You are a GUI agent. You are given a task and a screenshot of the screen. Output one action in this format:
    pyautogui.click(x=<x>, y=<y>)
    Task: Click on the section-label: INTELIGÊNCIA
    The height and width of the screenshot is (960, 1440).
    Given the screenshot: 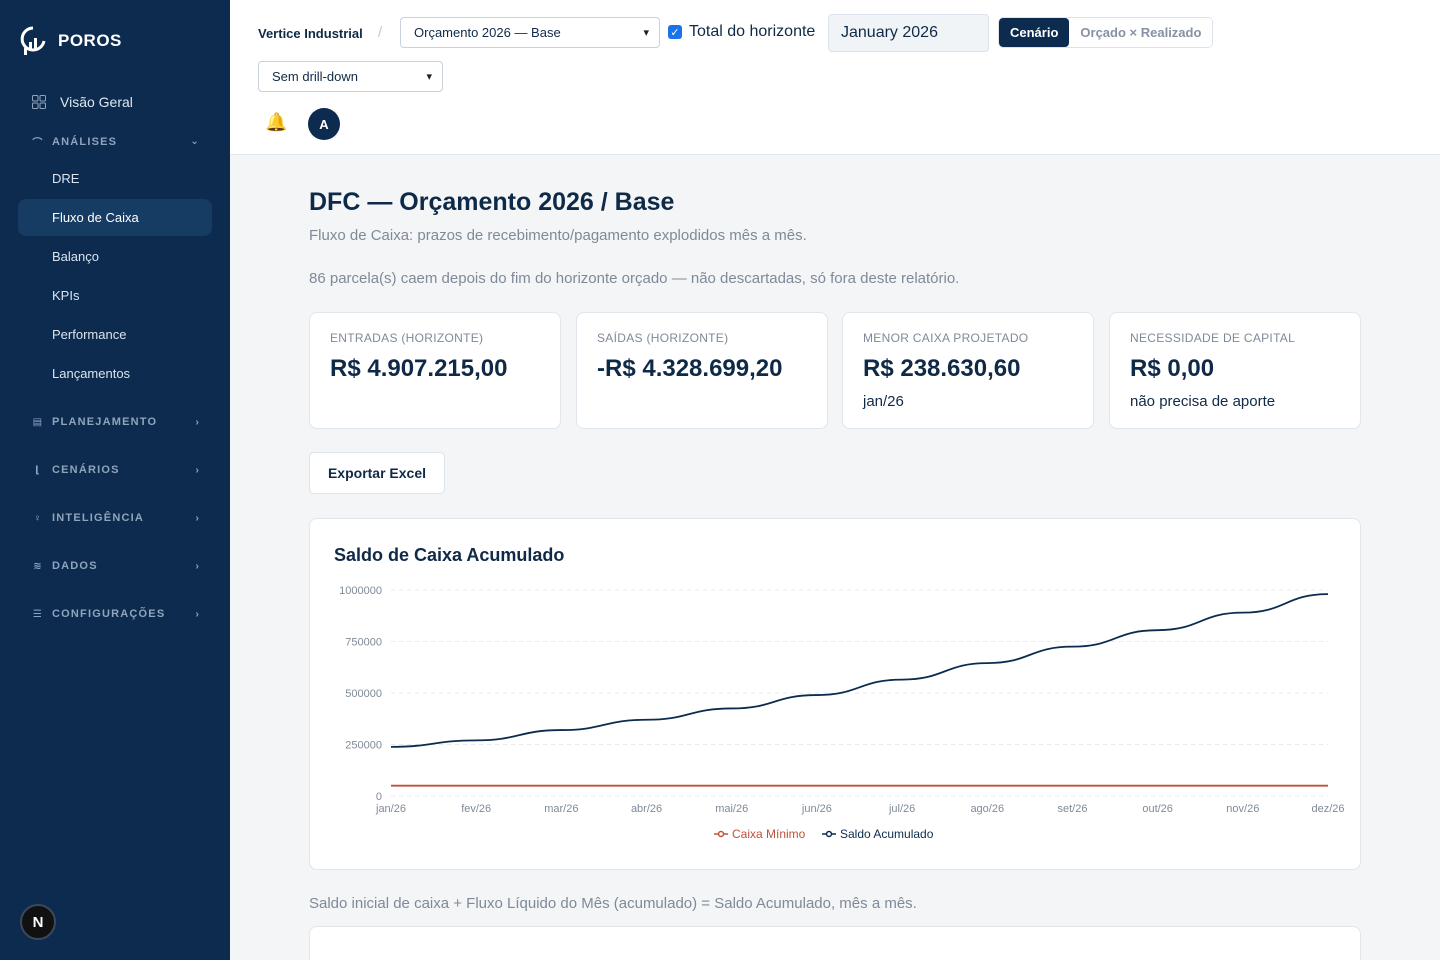 What is the action you would take?
    pyautogui.click(x=98, y=518)
    